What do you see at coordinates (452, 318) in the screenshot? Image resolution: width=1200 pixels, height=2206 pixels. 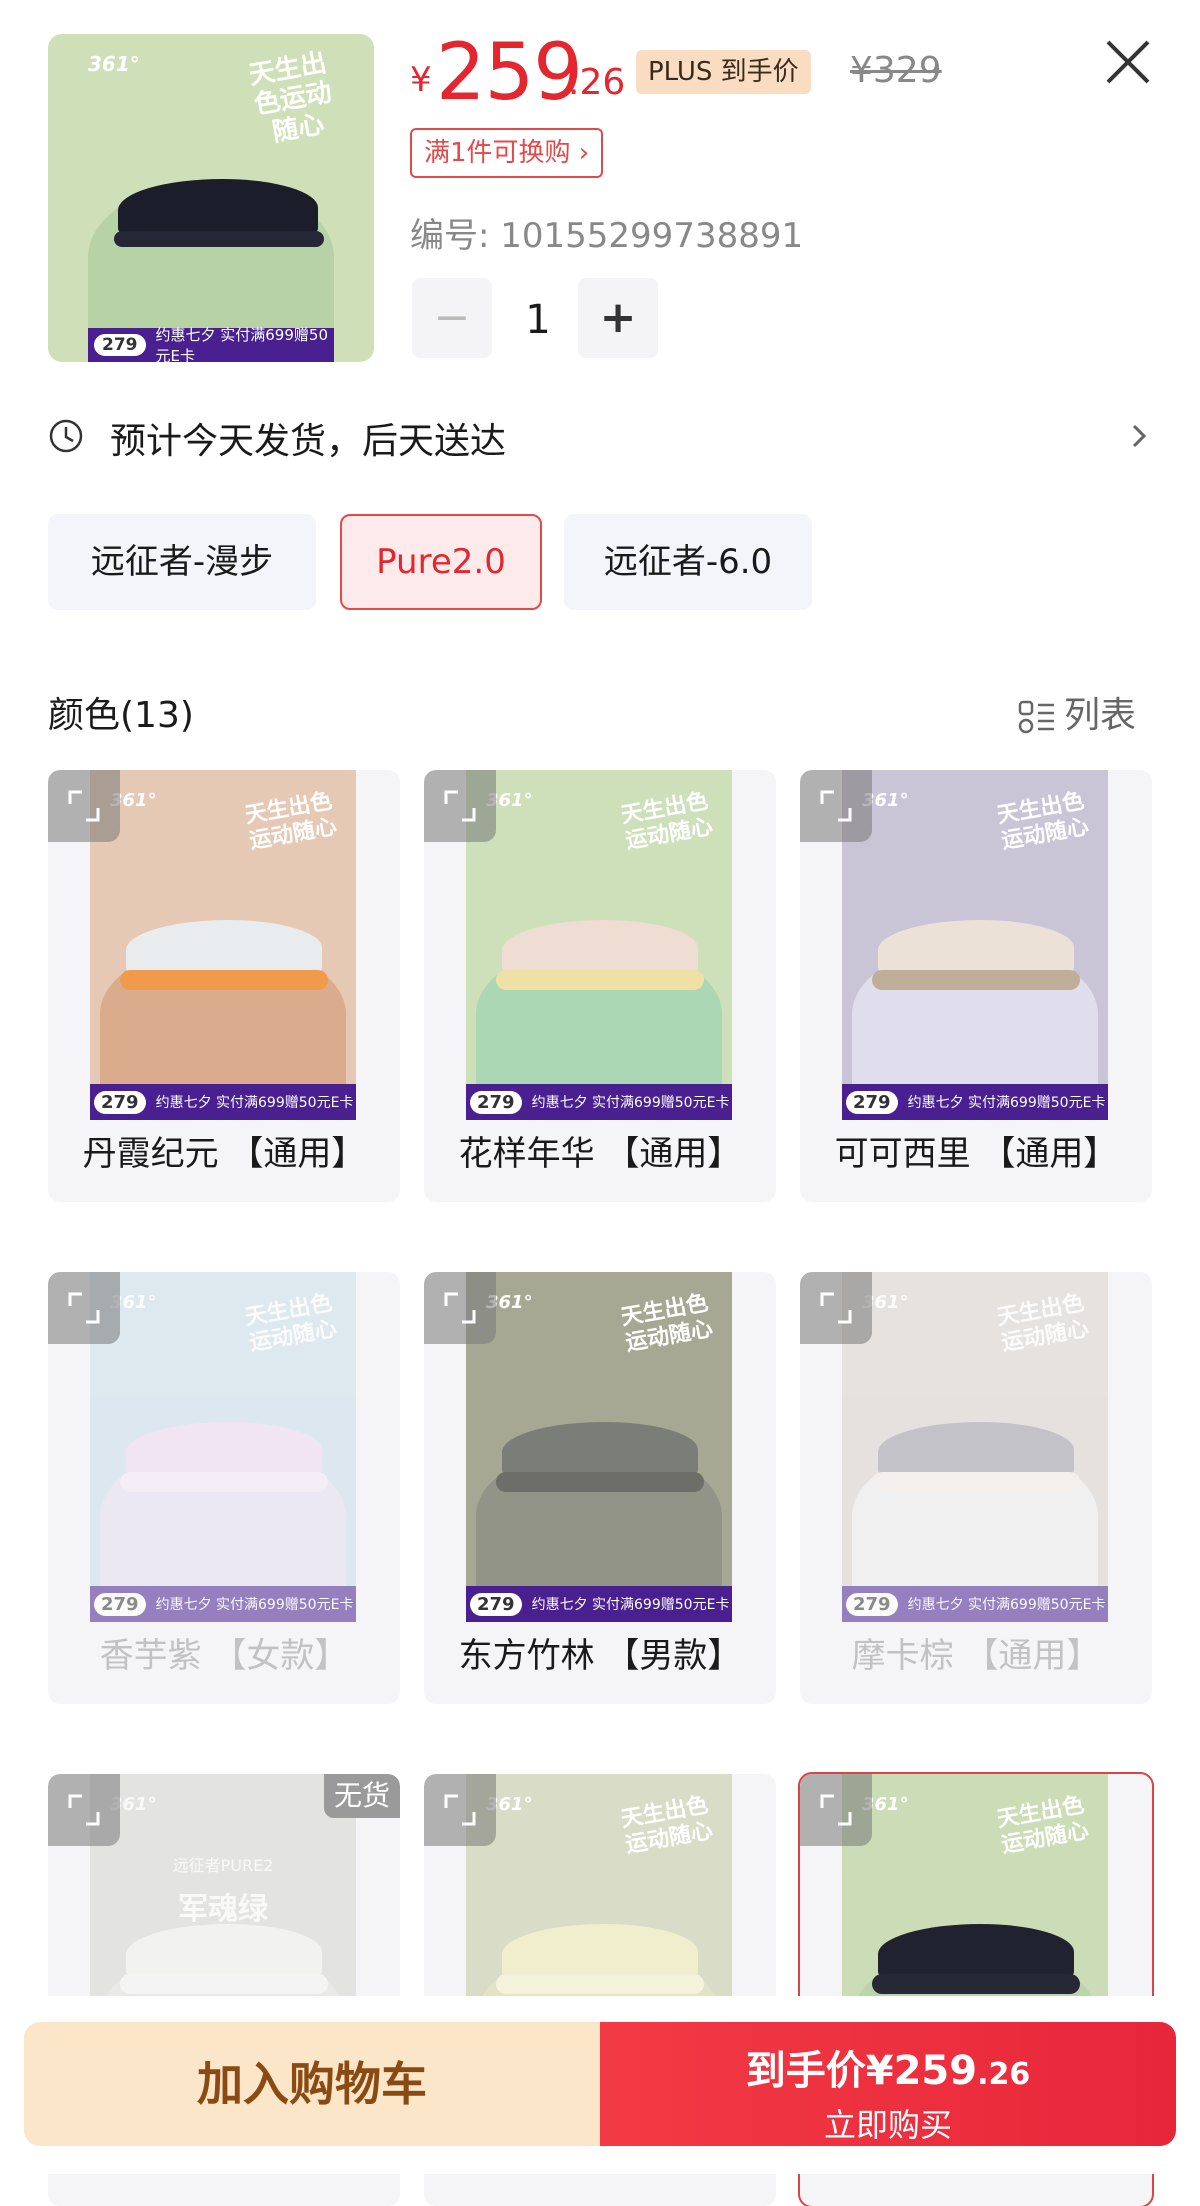 I see `quantity-decrease-button: −` at bounding box center [452, 318].